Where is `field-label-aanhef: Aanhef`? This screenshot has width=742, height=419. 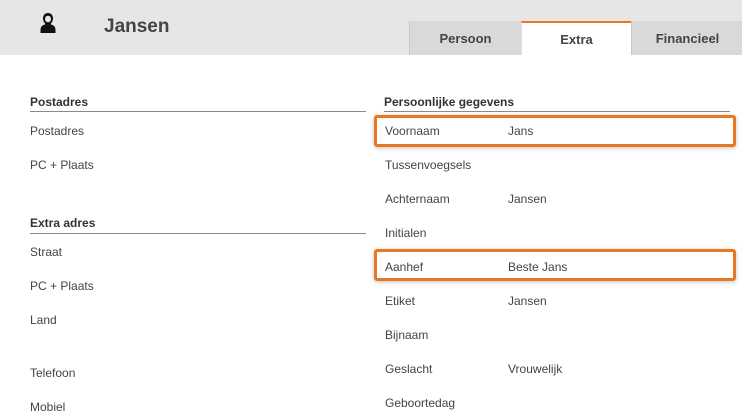
field-label-aanhef: Aanhef is located at coordinates (404, 267).